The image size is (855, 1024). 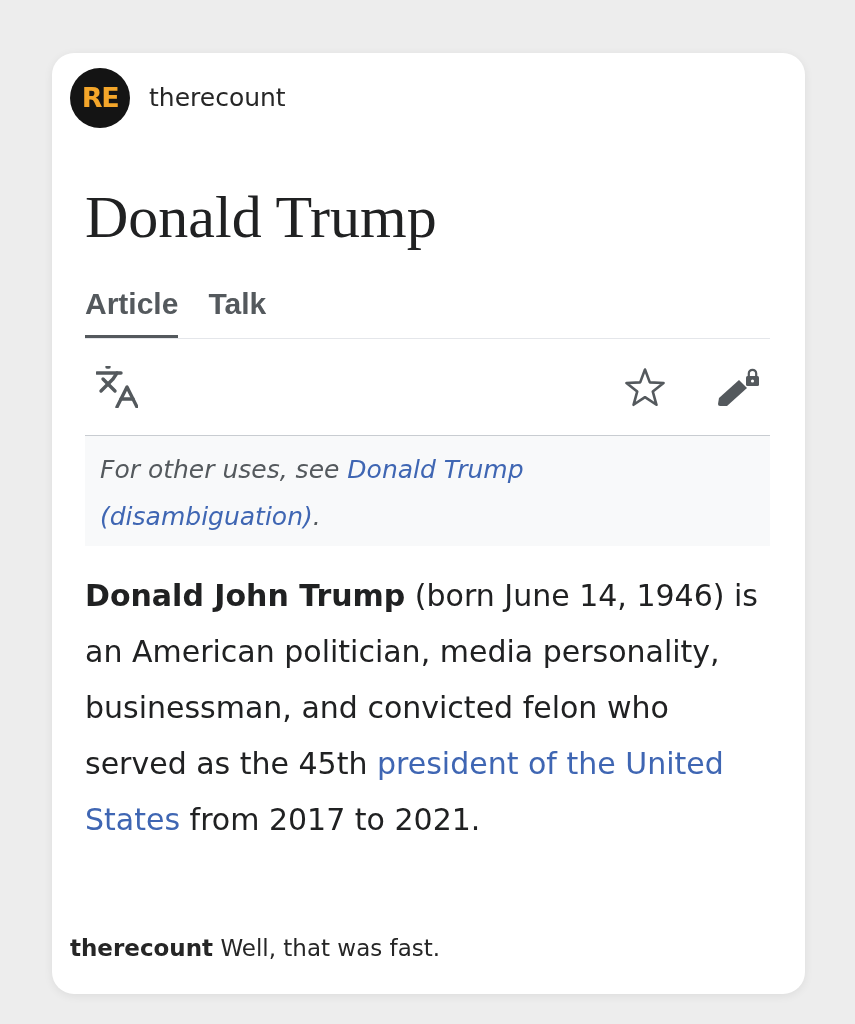 What do you see at coordinates (206, 516) in the screenshot?
I see `article-link: (disambiguation)` at bounding box center [206, 516].